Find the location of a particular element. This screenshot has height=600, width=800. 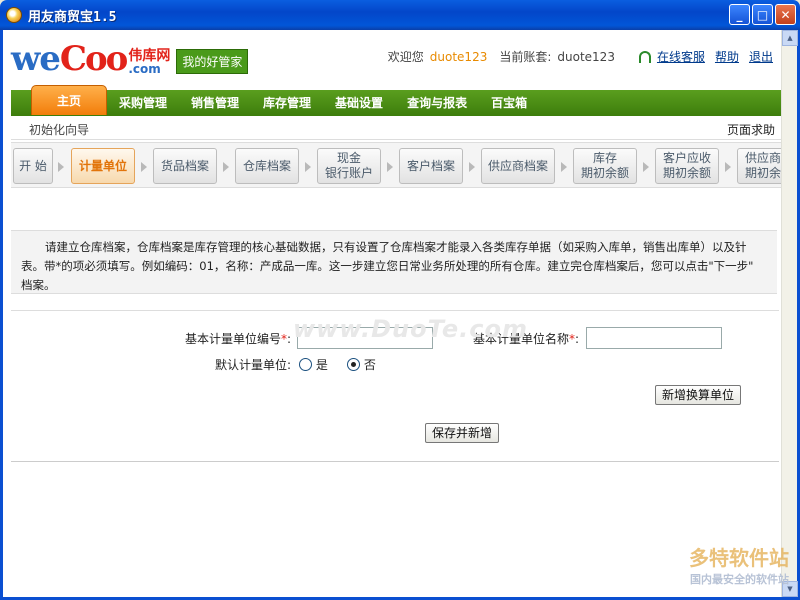

corner-watermark: 多特软件站 国内最安全的软件站 is located at coordinates (739, 564).